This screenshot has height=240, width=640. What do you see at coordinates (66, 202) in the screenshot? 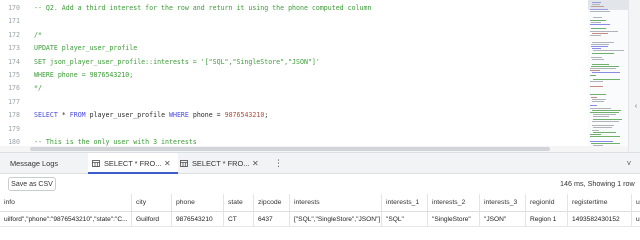
I see `column-header-info: info` at bounding box center [66, 202].